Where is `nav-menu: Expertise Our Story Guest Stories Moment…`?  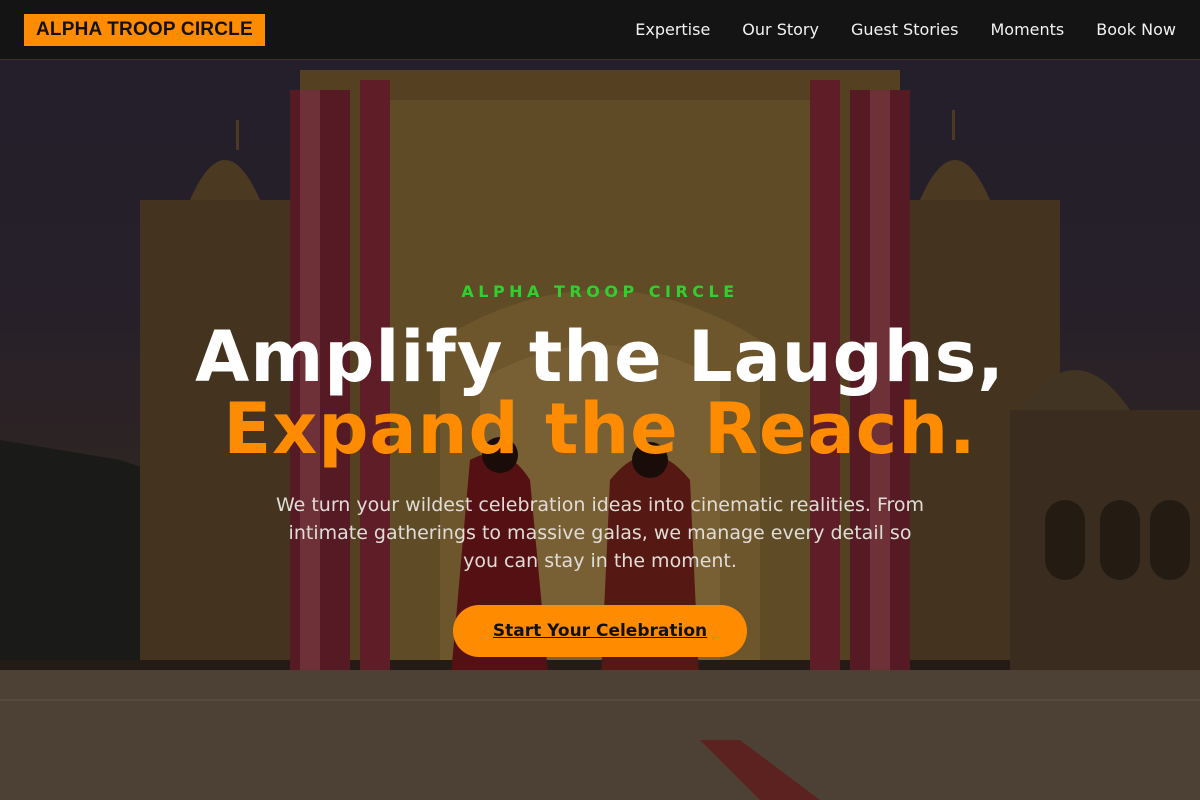 nav-menu: Expertise Our Story Guest Stories Moment… is located at coordinates (905, 29).